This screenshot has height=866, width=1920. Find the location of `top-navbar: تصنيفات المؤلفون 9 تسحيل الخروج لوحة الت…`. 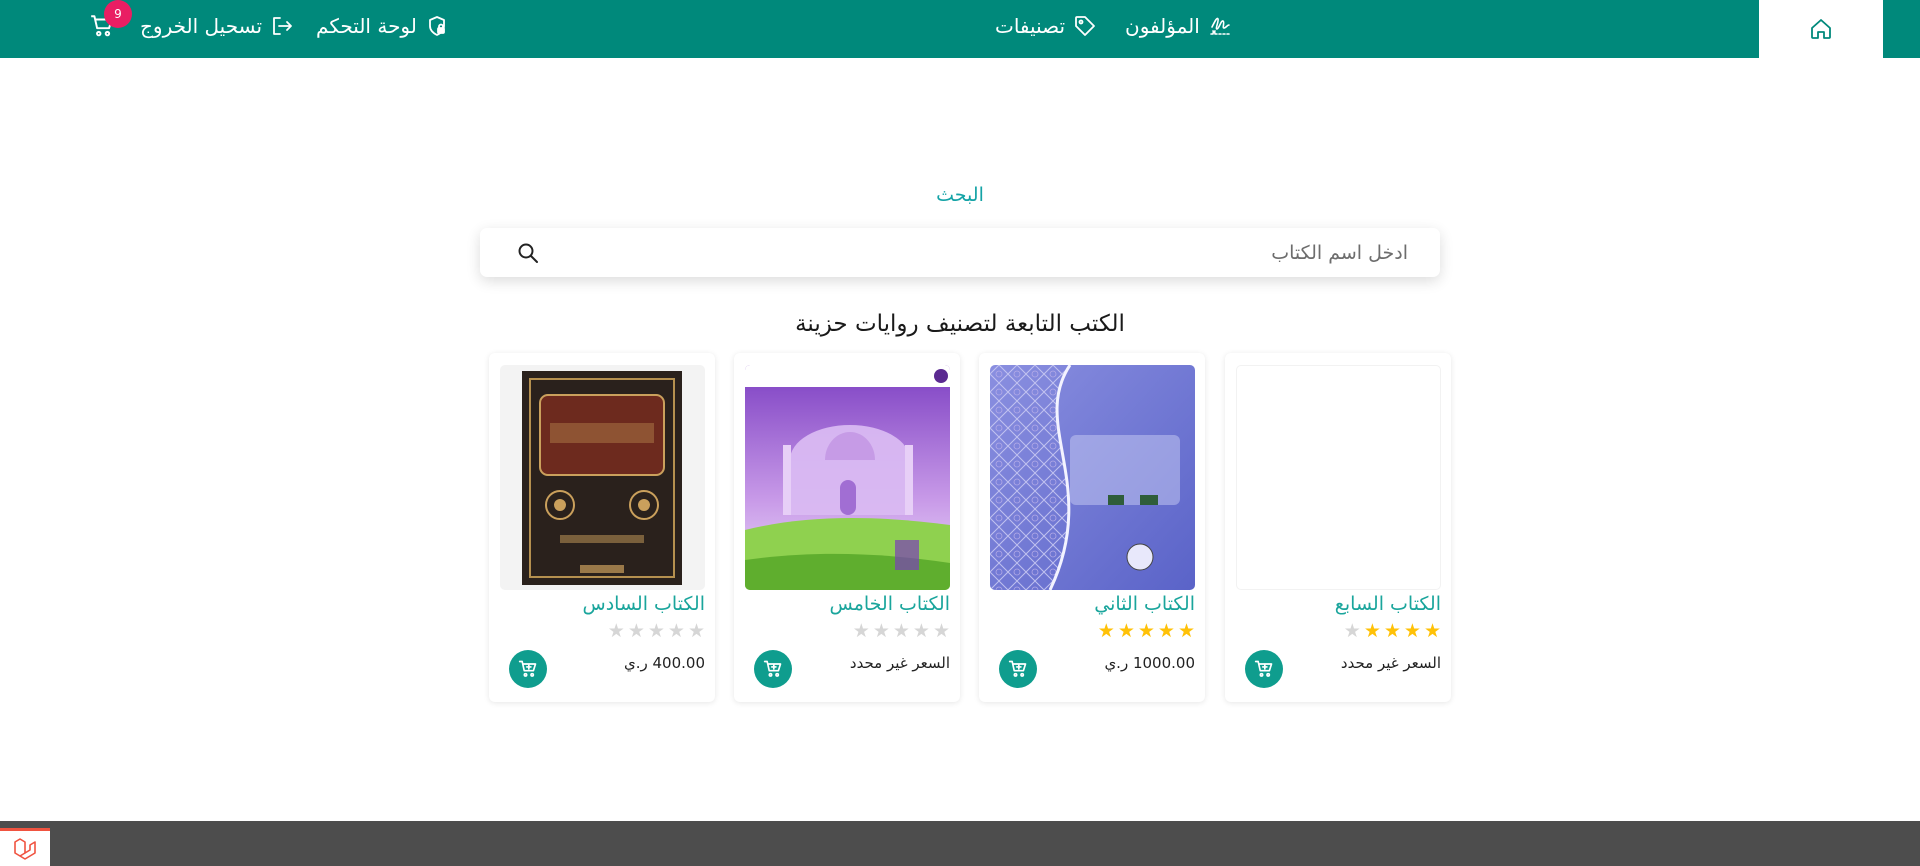

top-navbar: تصنيفات المؤلفون 9 تسحيل الخروج لوحة الت… is located at coordinates (960, 29).